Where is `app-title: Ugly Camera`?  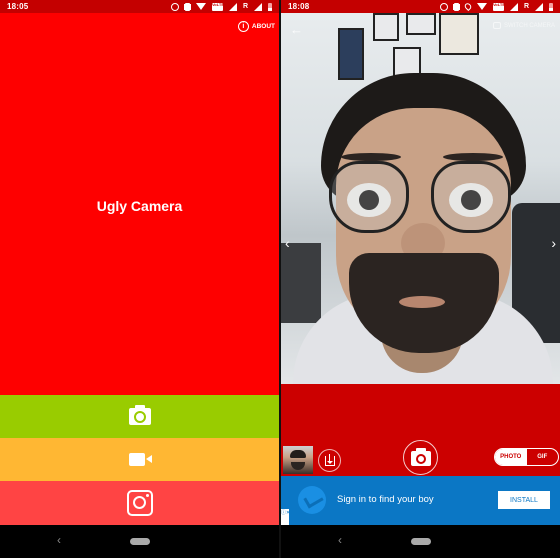
app-title: Ugly Camera is located at coordinates (139, 206).